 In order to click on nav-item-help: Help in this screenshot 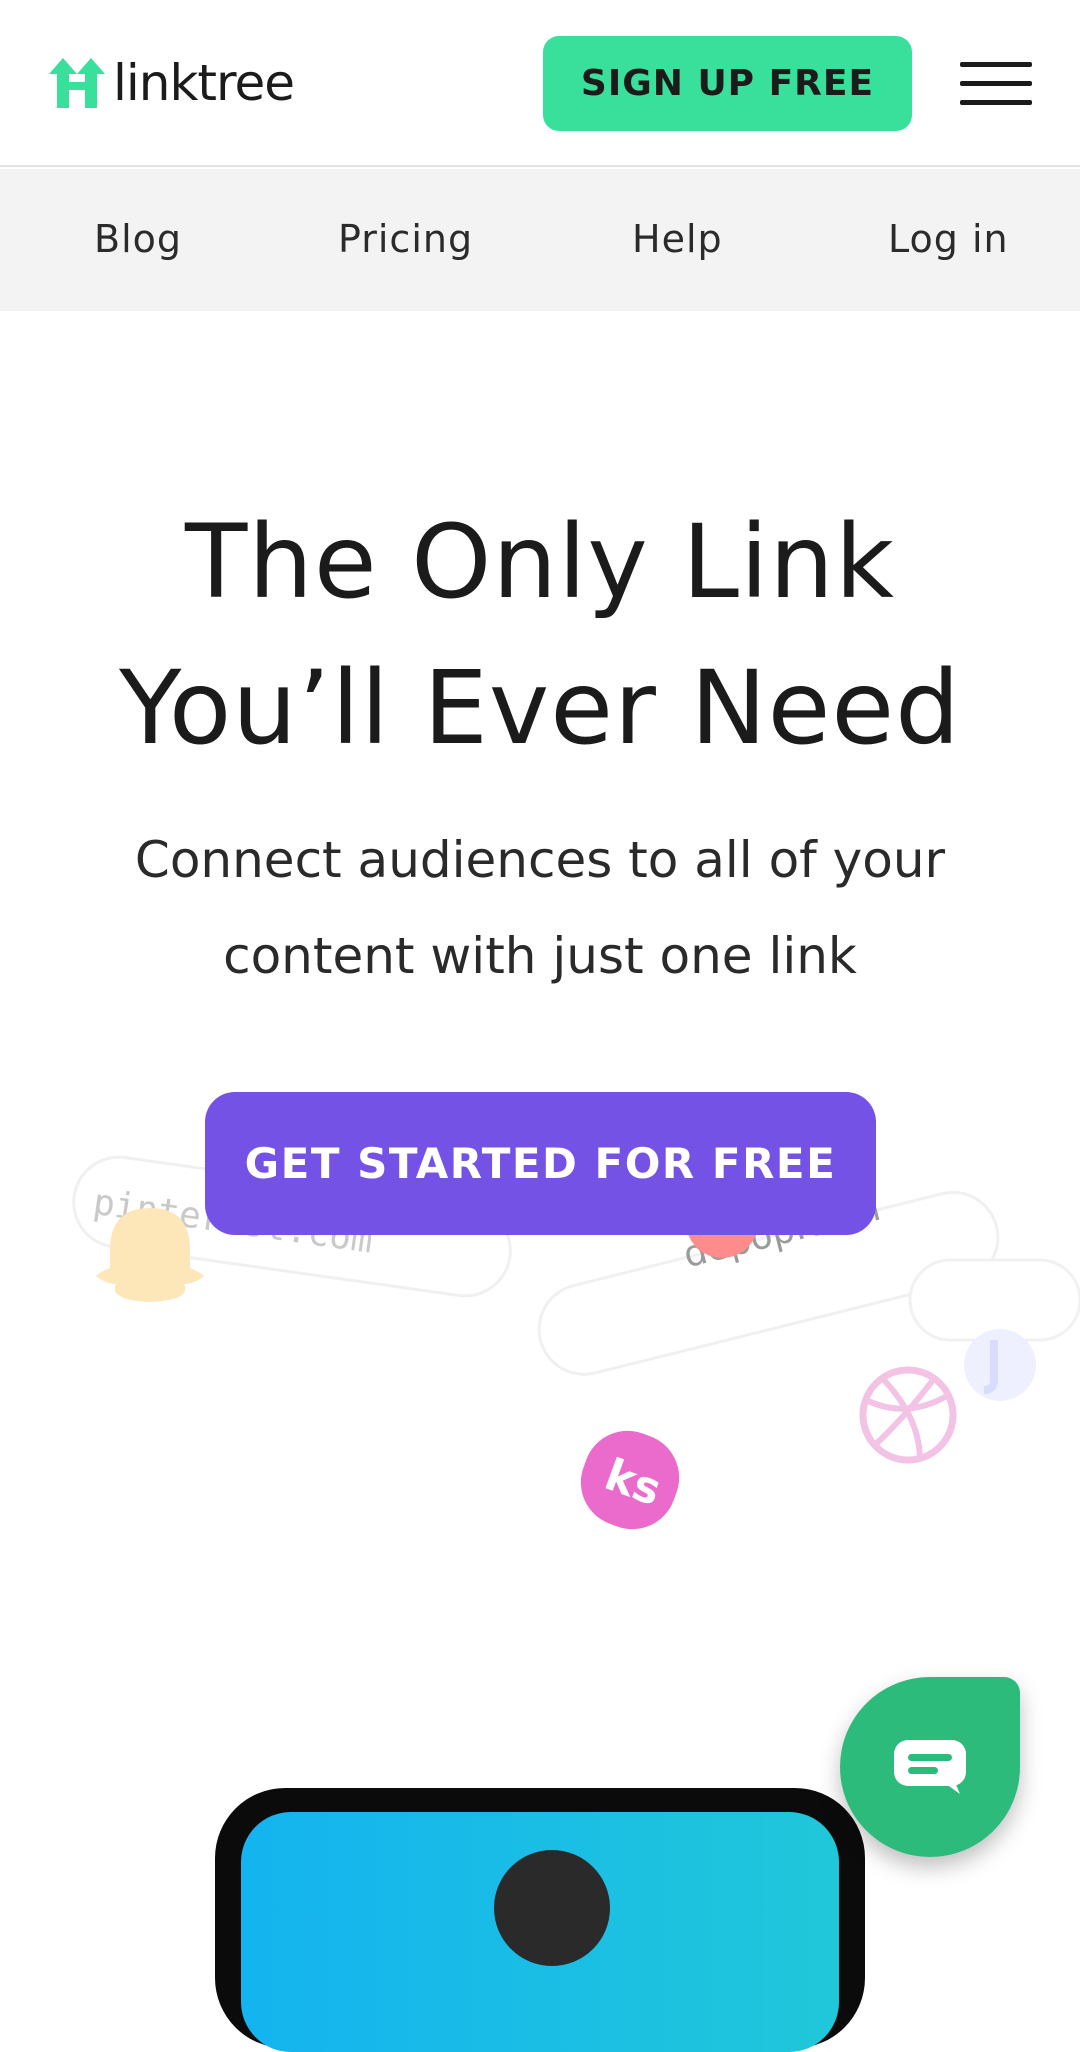, I will do `click(677, 239)`.